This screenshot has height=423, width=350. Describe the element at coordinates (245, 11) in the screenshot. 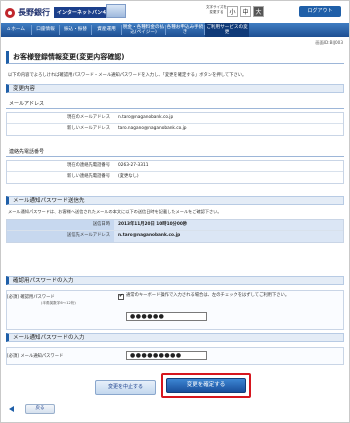

I see `font-size-medium-button: 中` at that location.